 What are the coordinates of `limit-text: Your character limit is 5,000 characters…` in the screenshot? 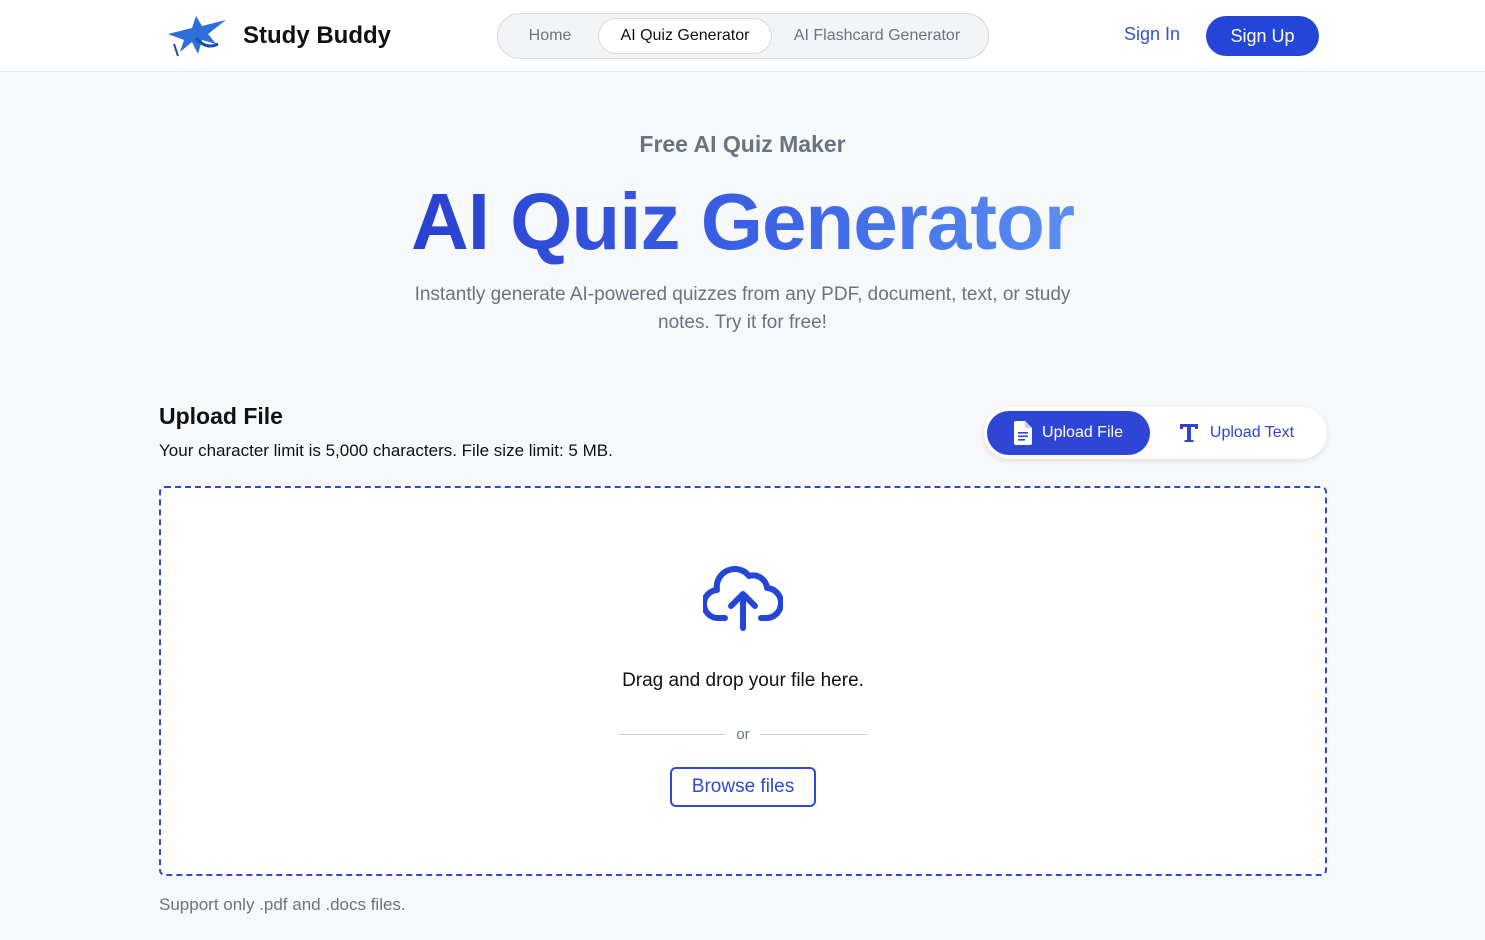 It's located at (386, 450).